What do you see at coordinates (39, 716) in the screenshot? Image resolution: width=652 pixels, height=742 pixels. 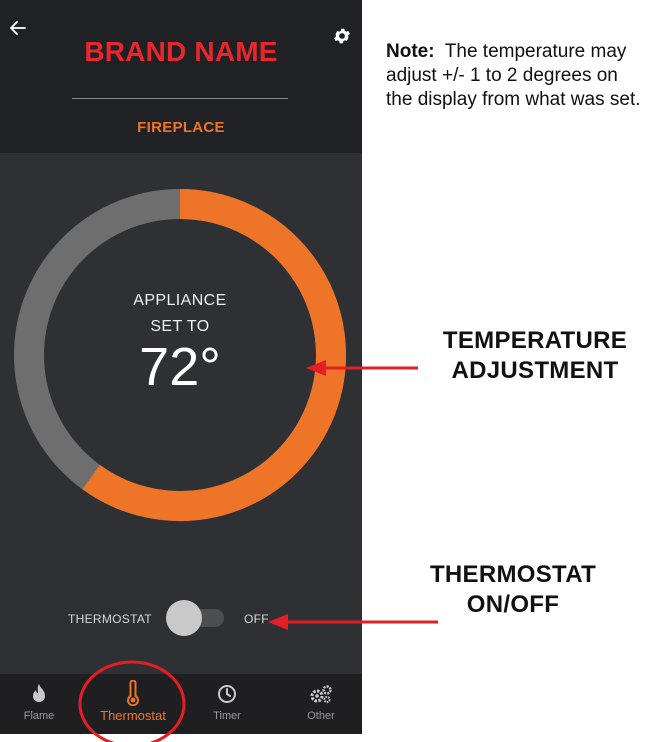 I see `nav-label-flame: Flame` at bounding box center [39, 716].